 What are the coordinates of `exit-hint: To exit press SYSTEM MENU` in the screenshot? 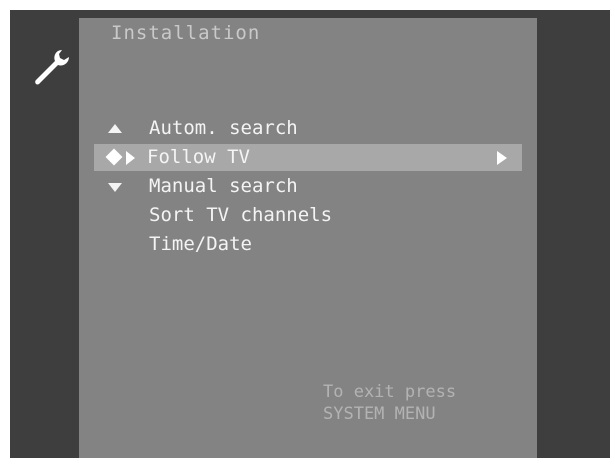 It's located at (389, 403).